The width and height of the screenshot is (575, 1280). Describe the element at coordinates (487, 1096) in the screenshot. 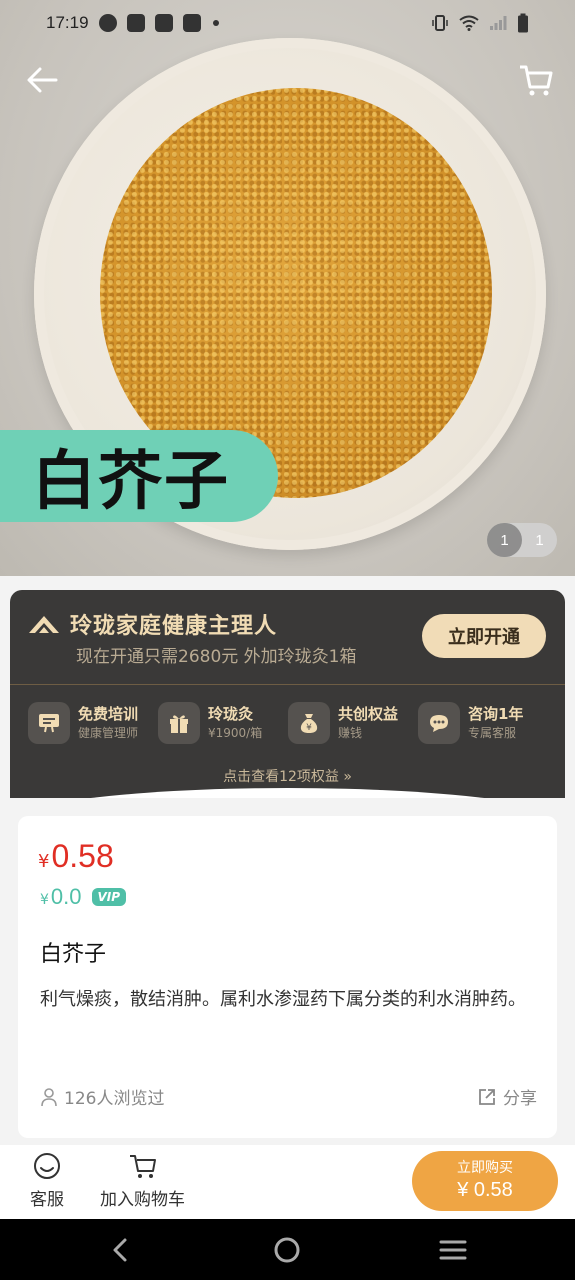

I see `share-icon` at that location.